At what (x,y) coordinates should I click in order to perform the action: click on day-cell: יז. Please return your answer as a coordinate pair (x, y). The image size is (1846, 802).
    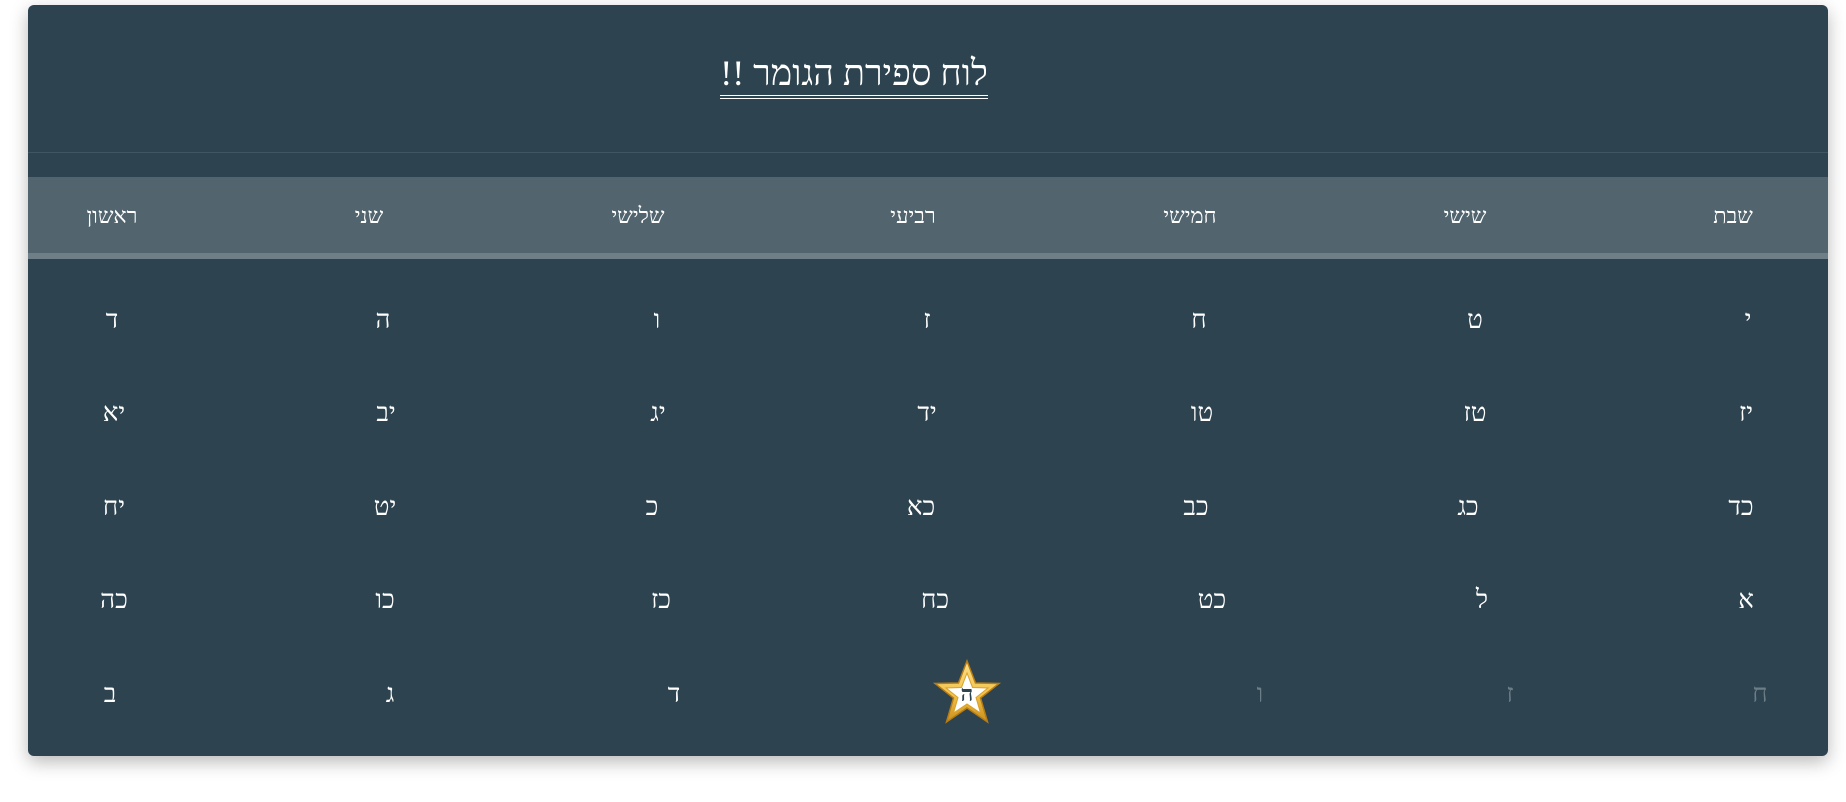
    Looking at the image, I should click on (1737, 413).